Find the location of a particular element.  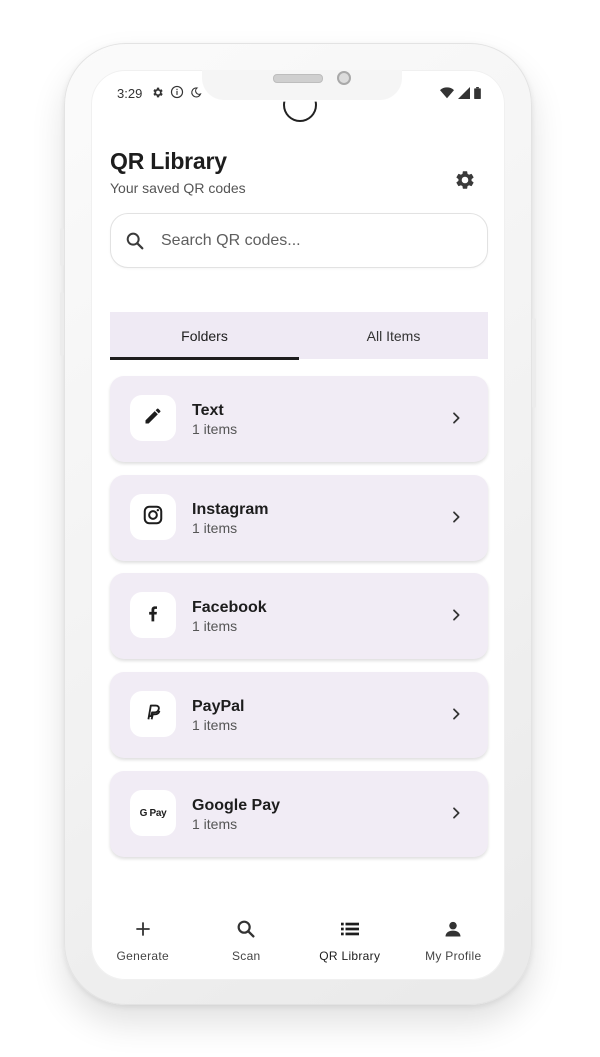

nav-scan: Scan is located at coordinates (247, 937).